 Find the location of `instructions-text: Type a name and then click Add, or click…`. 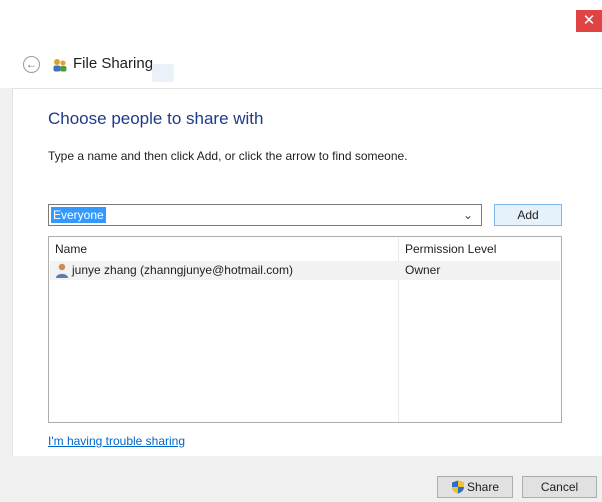

instructions-text: Type a name and then click Add, or click… is located at coordinates (228, 156).